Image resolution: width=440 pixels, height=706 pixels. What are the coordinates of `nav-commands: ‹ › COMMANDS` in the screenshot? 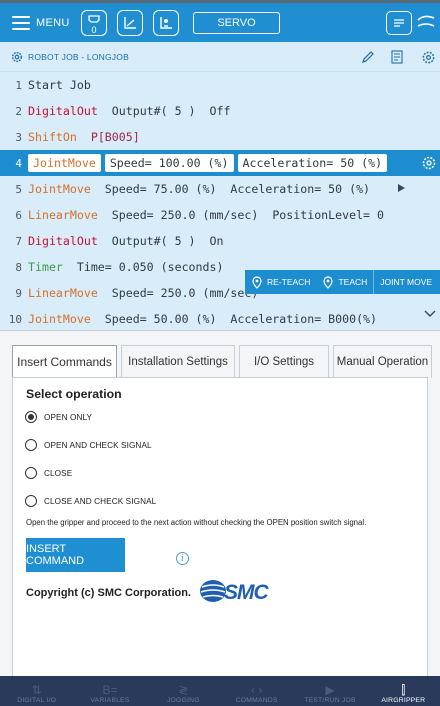 It's located at (256, 691).